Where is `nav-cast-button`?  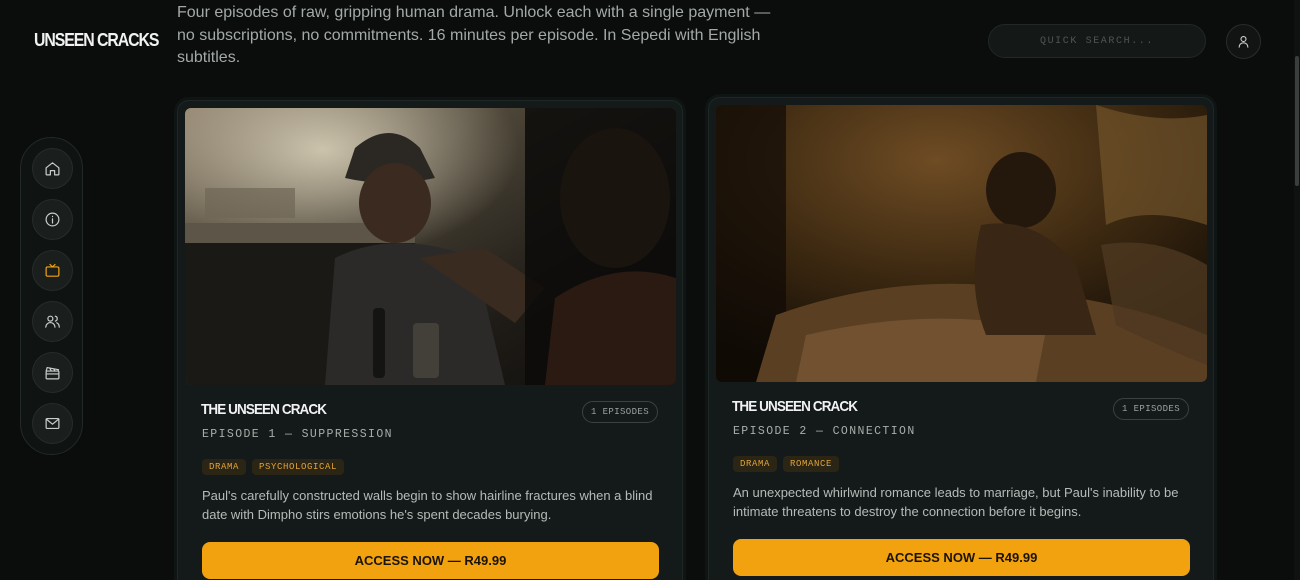
nav-cast-button is located at coordinates (52, 321).